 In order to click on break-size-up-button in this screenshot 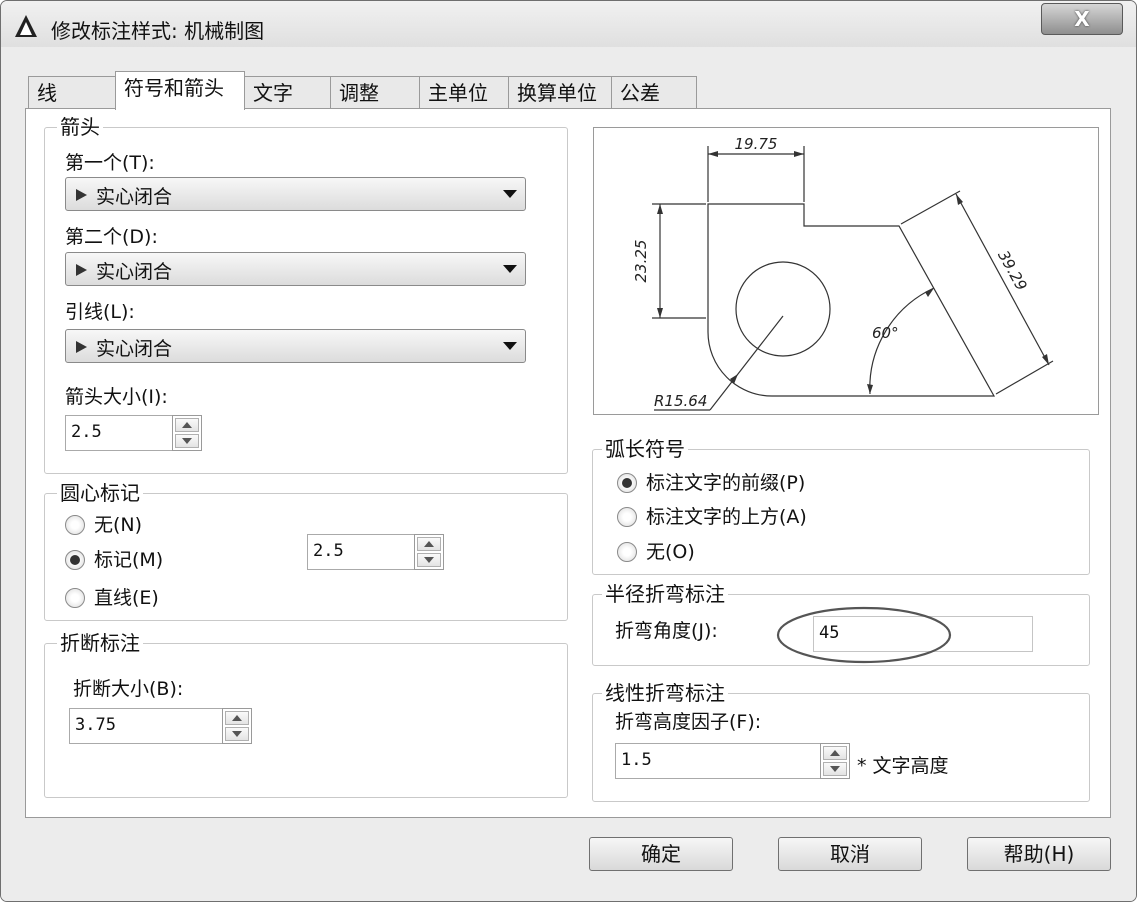, I will do `click(237, 718)`.